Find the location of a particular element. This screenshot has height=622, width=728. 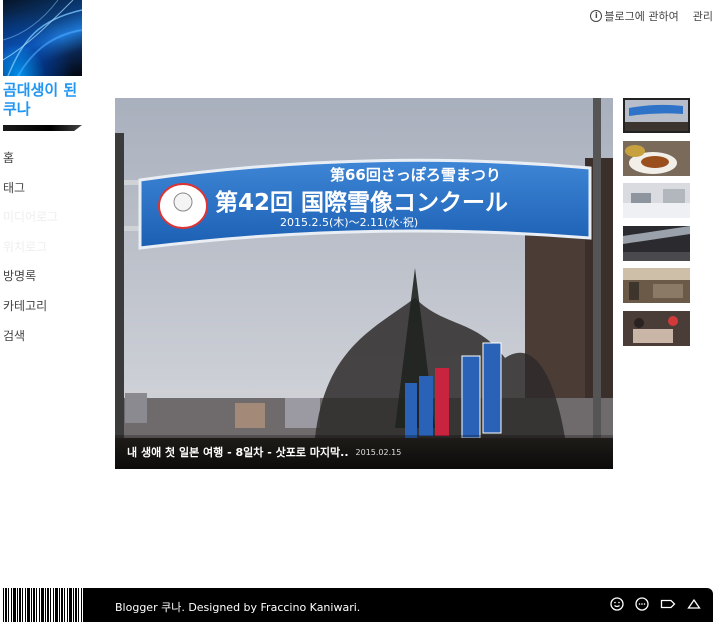

tag-icon is located at coordinates (668, 604).